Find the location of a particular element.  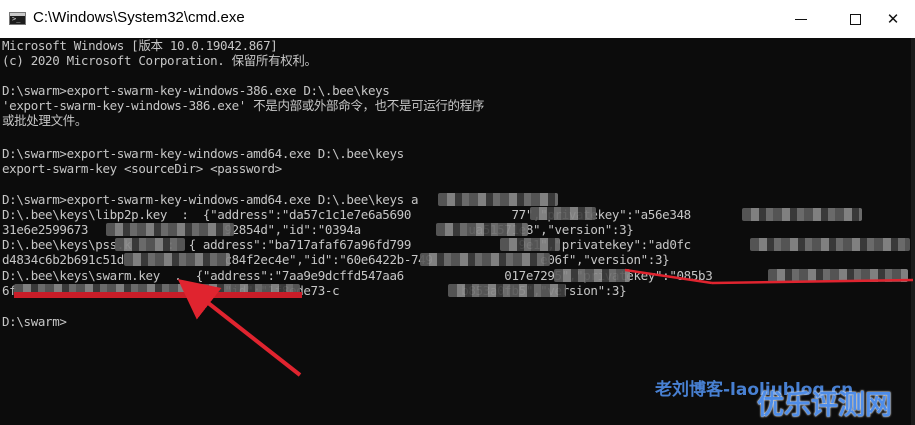

watermark-main: 优乐评测网 is located at coordinates (824, 405).